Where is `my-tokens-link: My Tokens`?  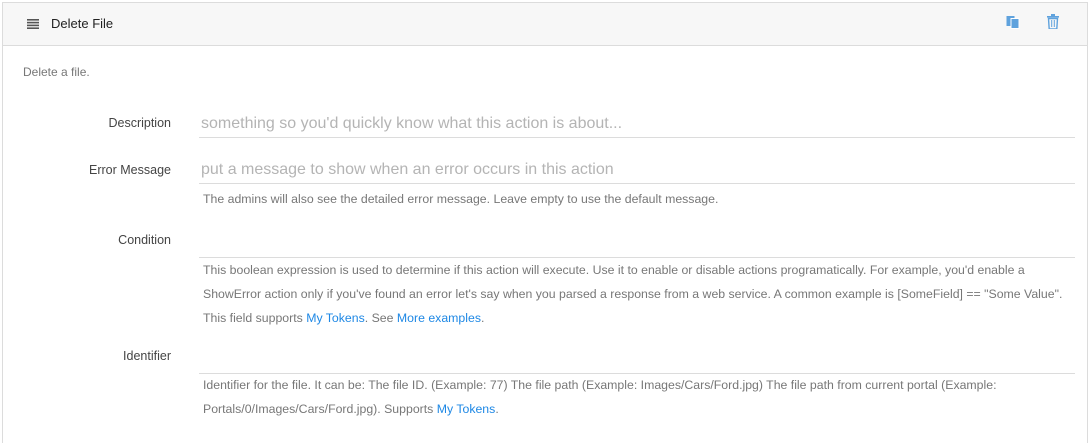
my-tokens-link: My Tokens is located at coordinates (335, 318).